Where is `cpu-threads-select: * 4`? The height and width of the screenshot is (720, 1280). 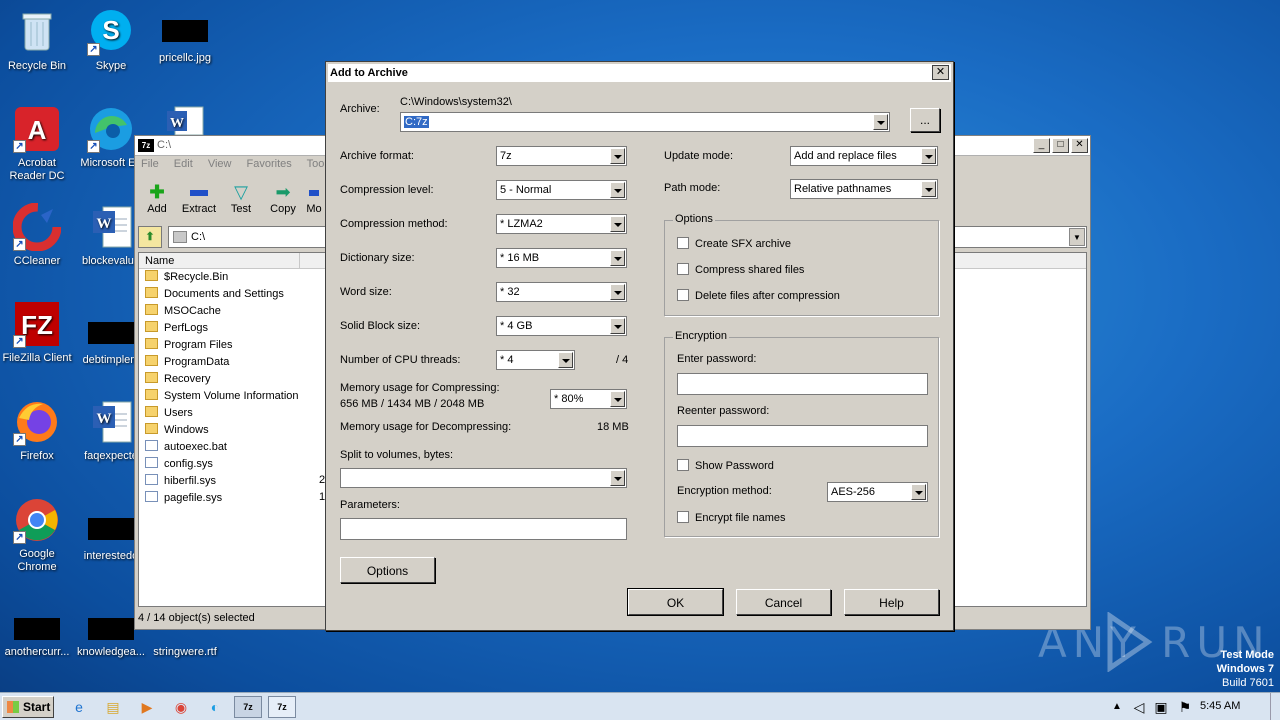
cpu-threads-select: * 4 is located at coordinates (535, 360).